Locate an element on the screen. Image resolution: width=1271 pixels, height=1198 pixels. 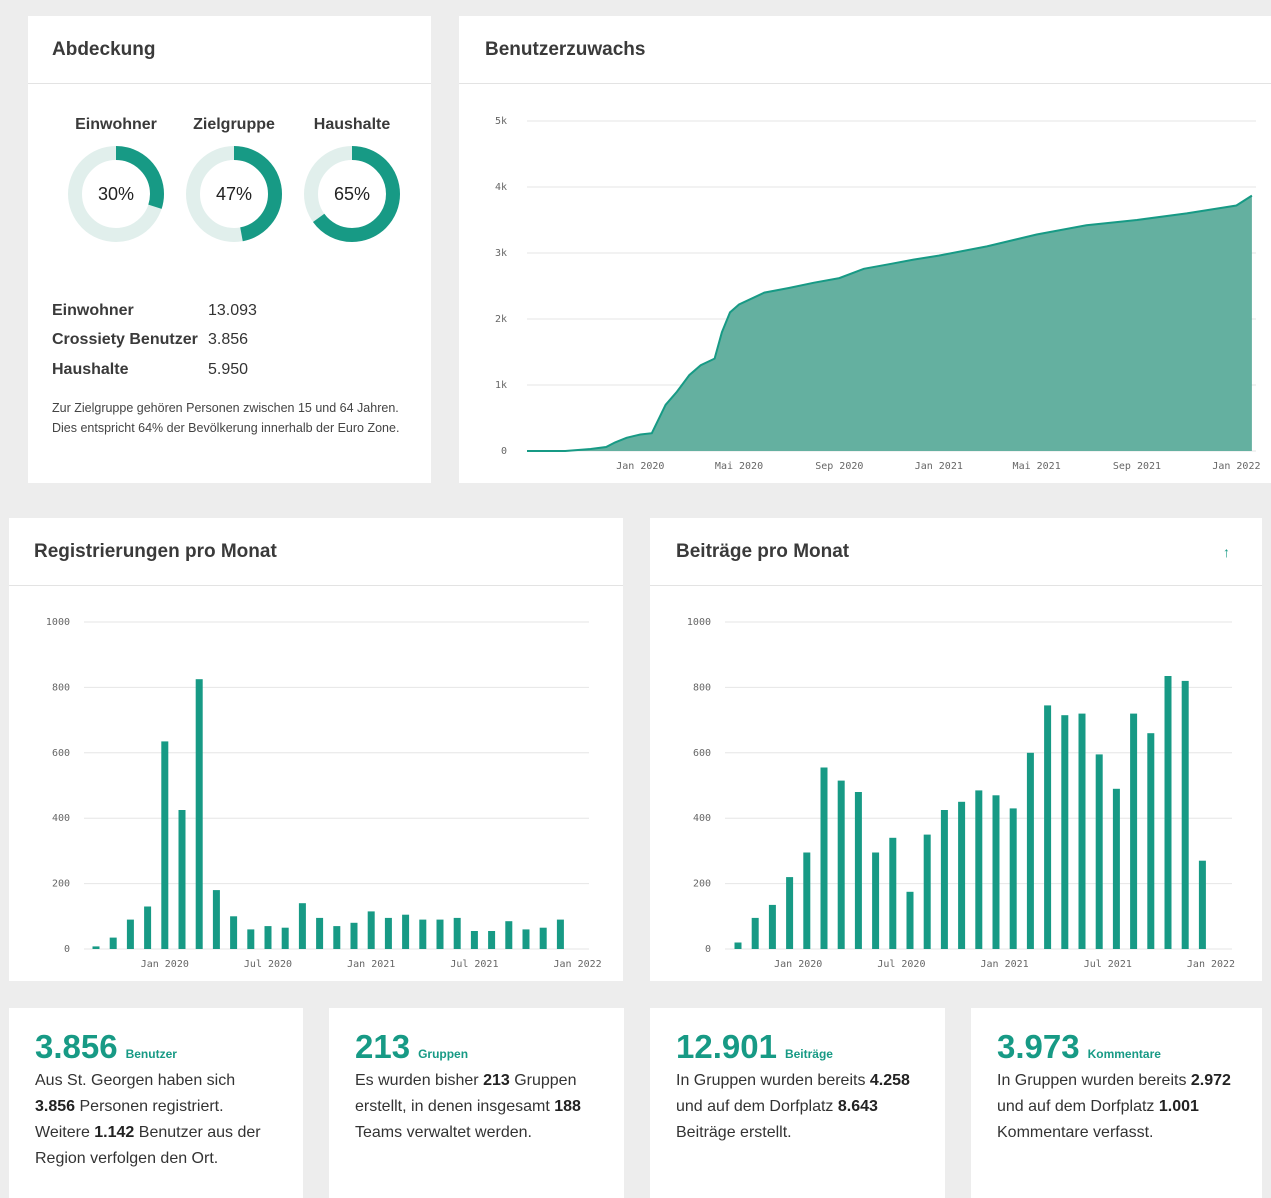
registrations-title: Registrierungen pro Monat is located at coordinates (155, 551).